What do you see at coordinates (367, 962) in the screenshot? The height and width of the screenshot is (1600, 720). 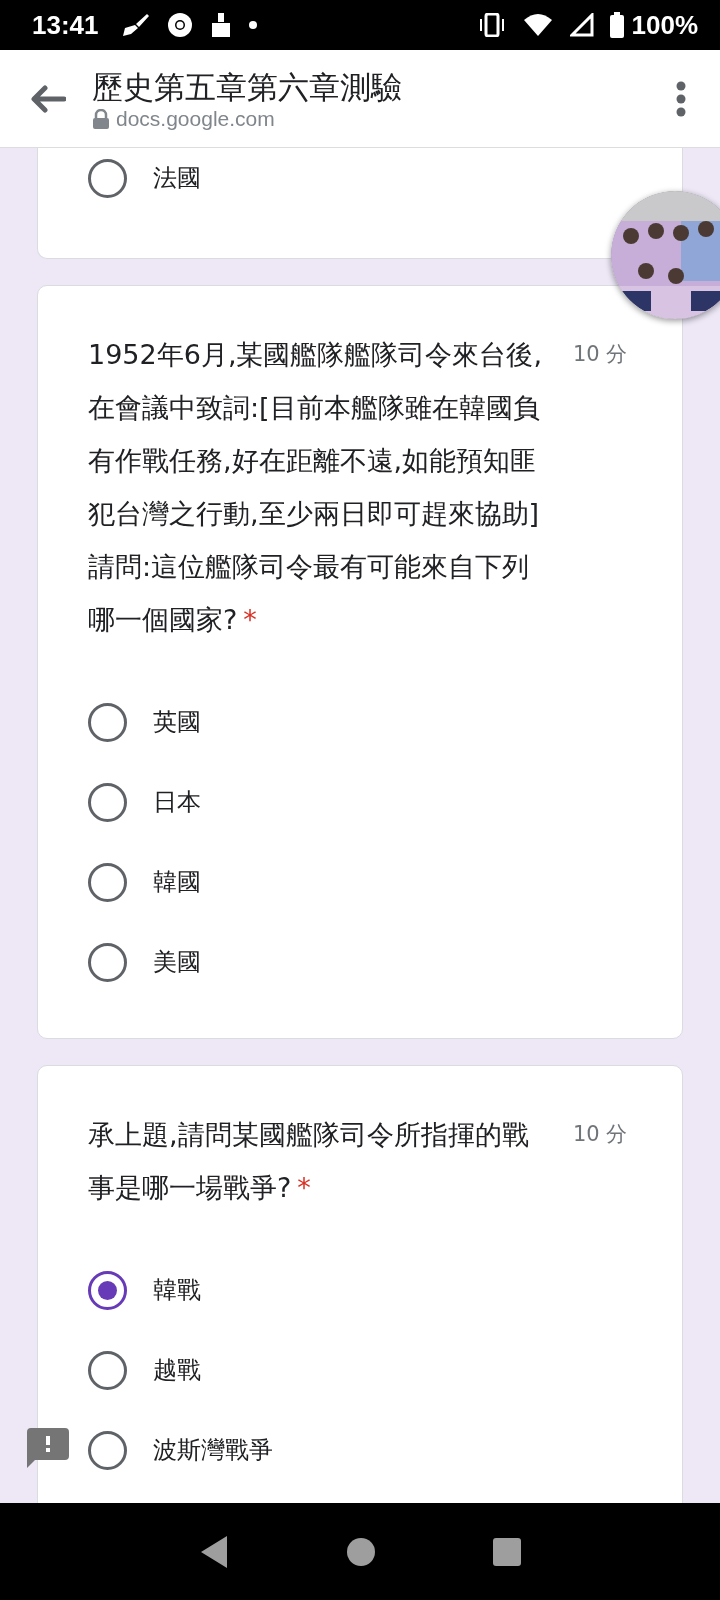 I see `radio-option: 美國` at bounding box center [367, 962].